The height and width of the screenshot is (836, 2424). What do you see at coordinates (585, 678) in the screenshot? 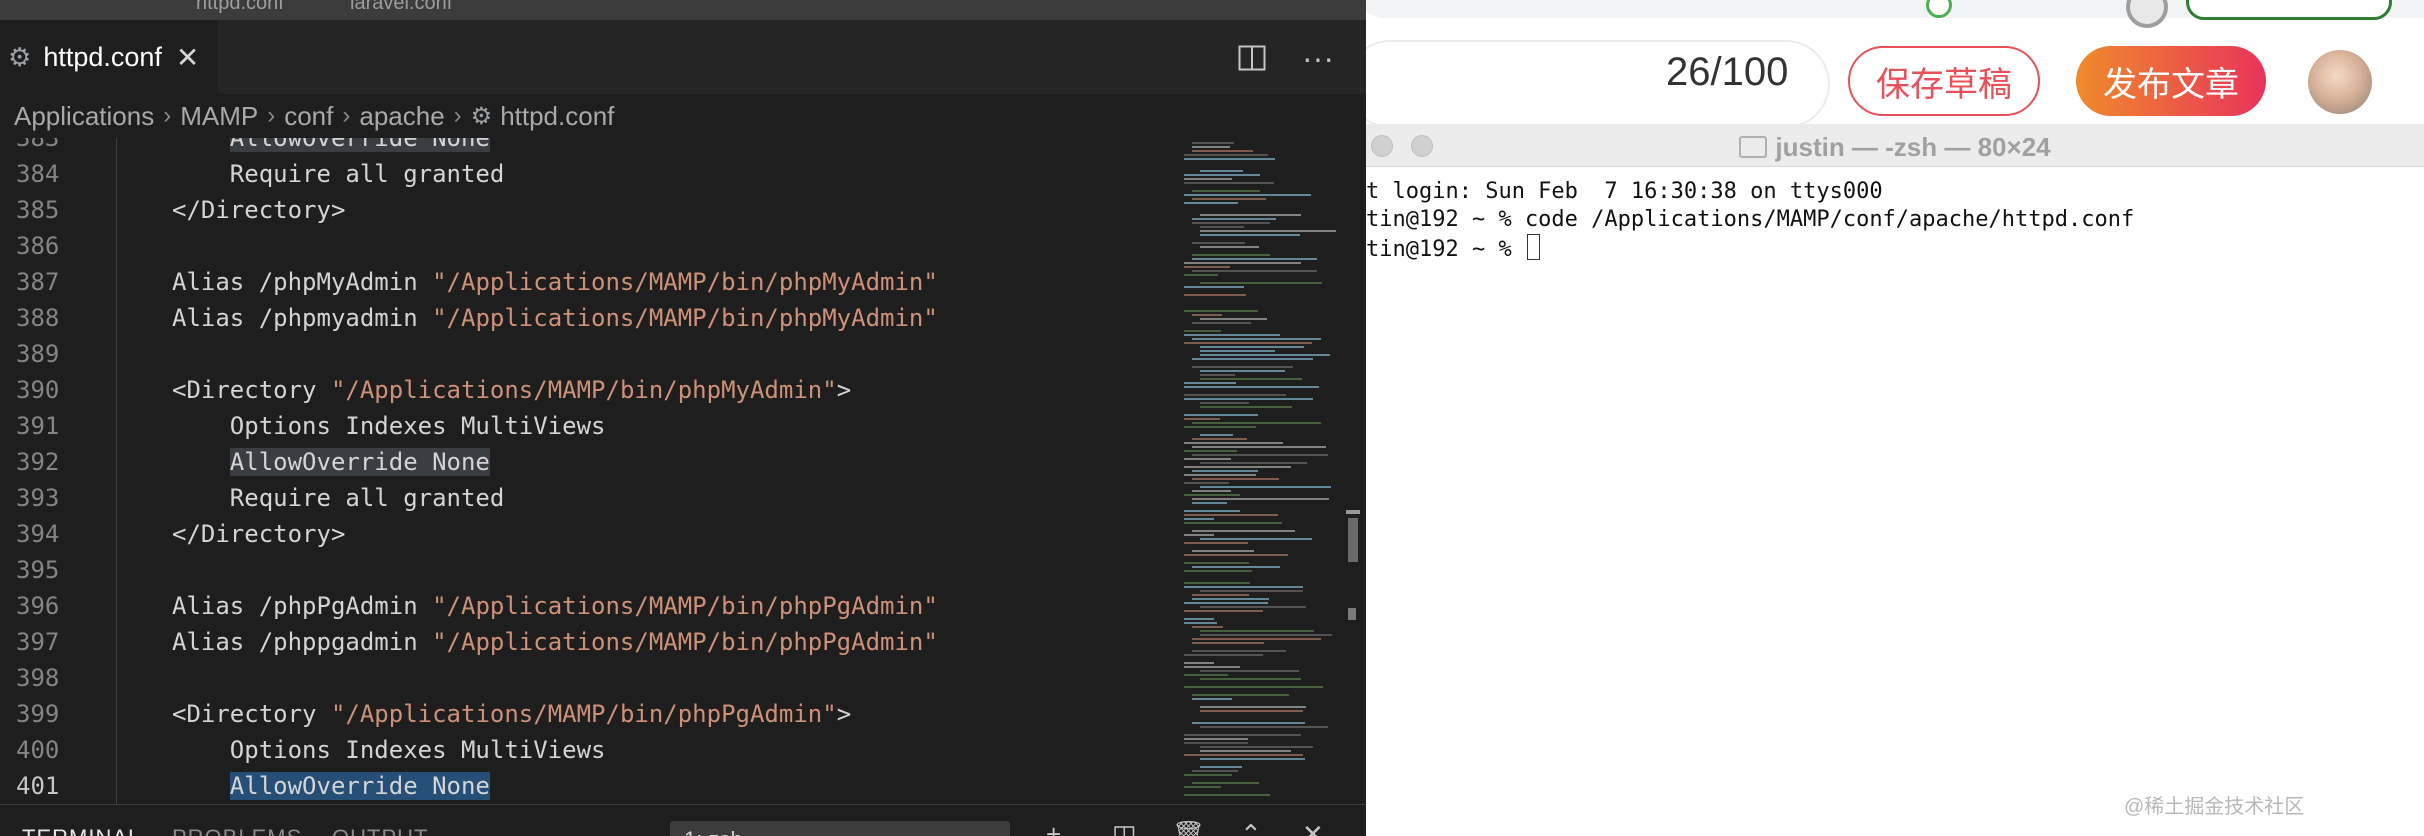
I see `code-line: 398` at bounding box center [585, 678].